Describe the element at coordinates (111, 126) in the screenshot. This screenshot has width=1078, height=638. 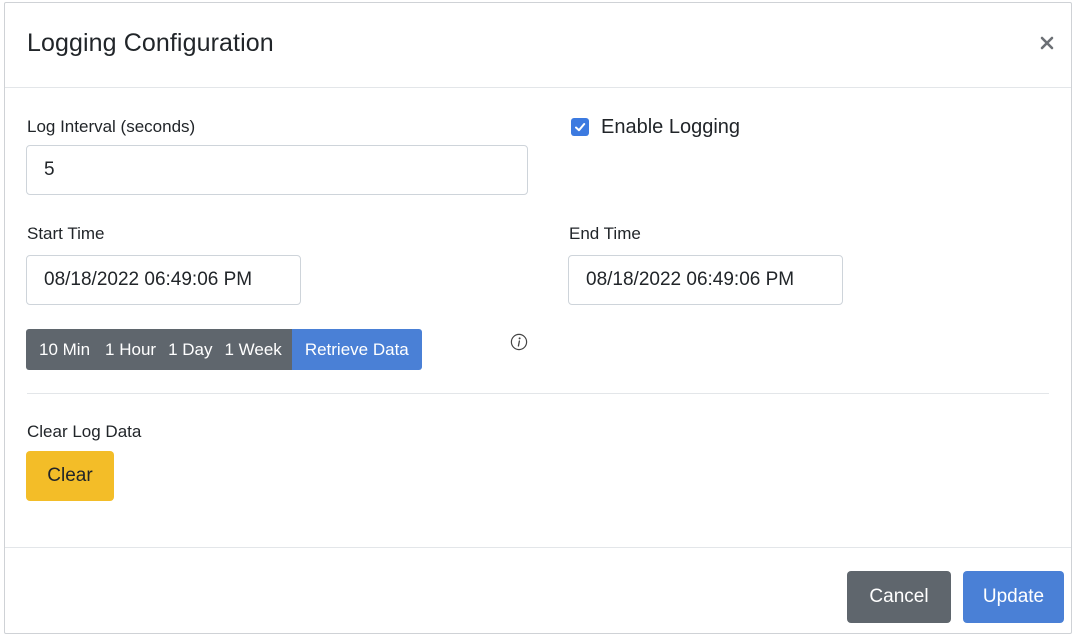
I see `log-interval-label: Log Interval (seconds)` at that location.